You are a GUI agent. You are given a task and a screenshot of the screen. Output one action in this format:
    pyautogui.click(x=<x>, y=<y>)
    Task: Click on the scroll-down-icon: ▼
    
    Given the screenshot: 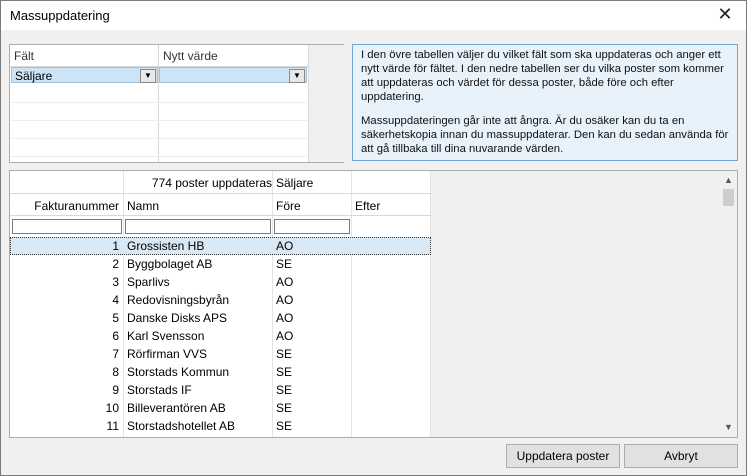 What is the action you would take?
    pyautogui.click(x=728, y=427)
    